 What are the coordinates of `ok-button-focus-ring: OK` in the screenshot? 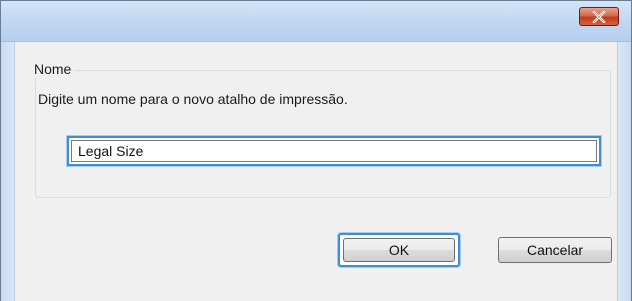 It's located at (399, 250).